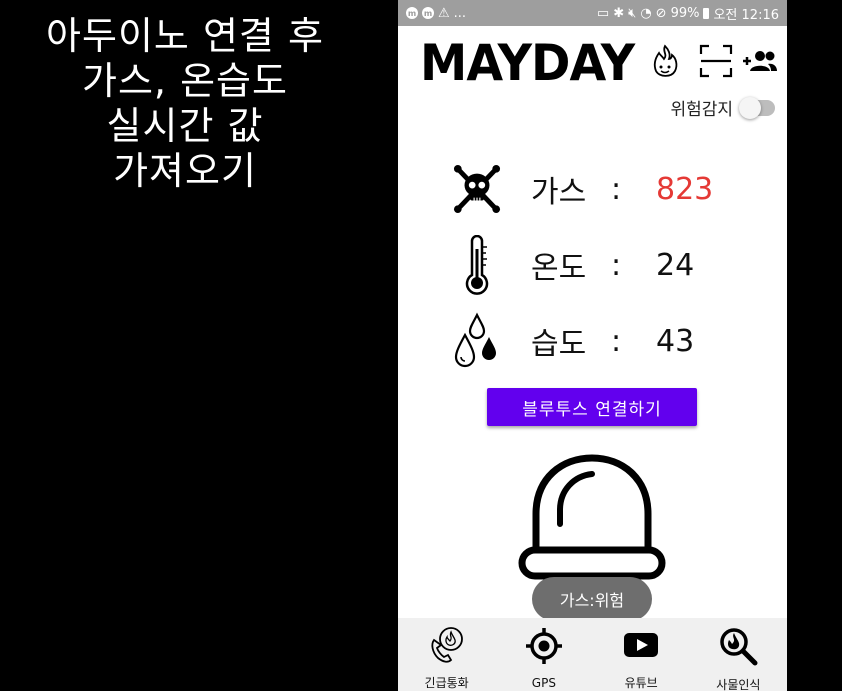 The image size is (842, 691). I want to click on humidity-row: 습도 : 43, so click(573, 341).